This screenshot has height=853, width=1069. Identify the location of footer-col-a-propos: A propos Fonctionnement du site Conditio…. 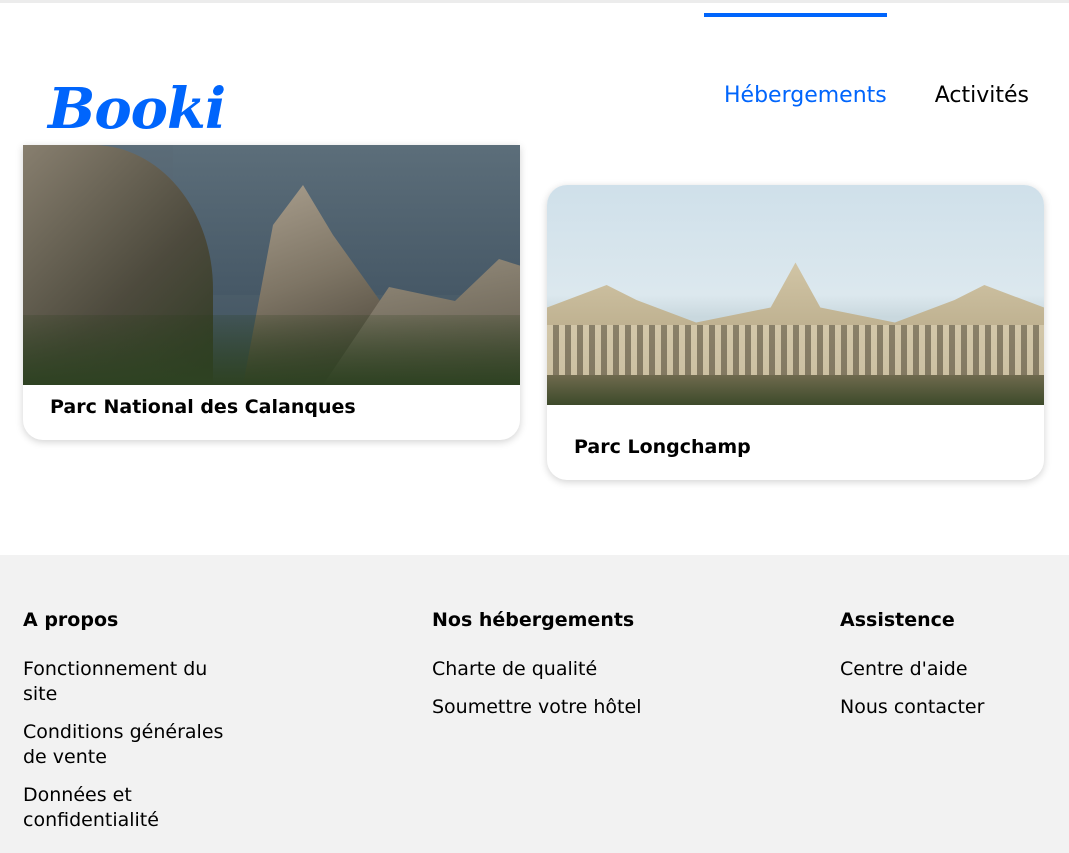
(138, 727).